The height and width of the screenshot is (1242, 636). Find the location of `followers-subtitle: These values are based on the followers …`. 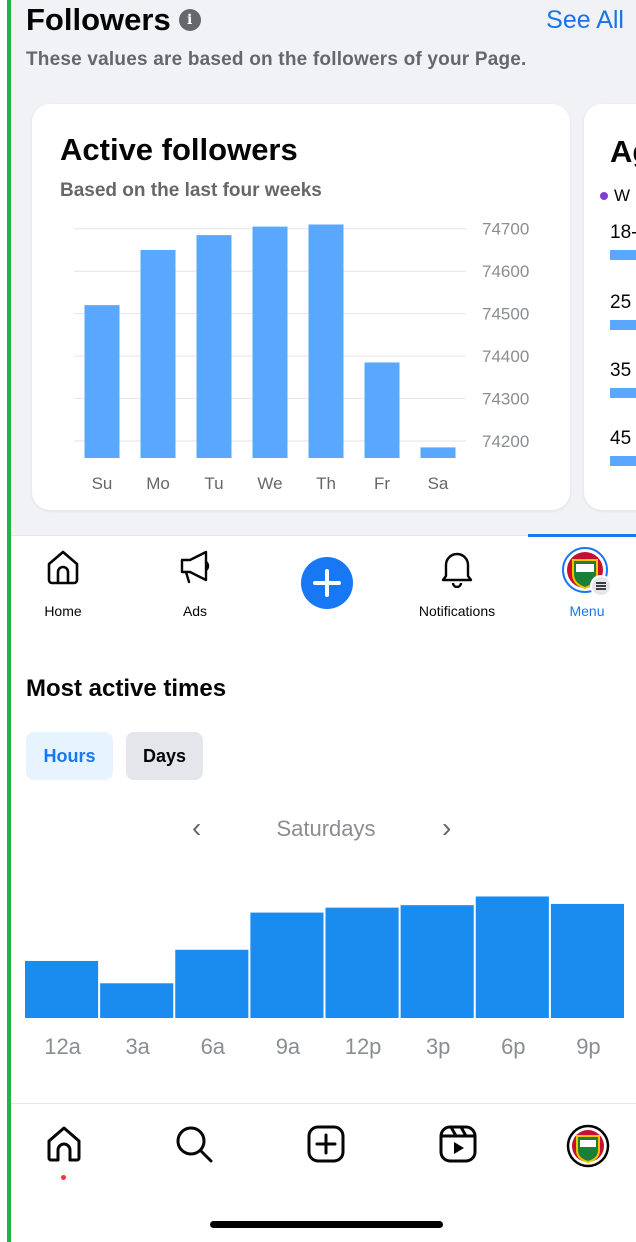

followers-subtitle: These values are based on the followers … is located at coordinates (276, 59).